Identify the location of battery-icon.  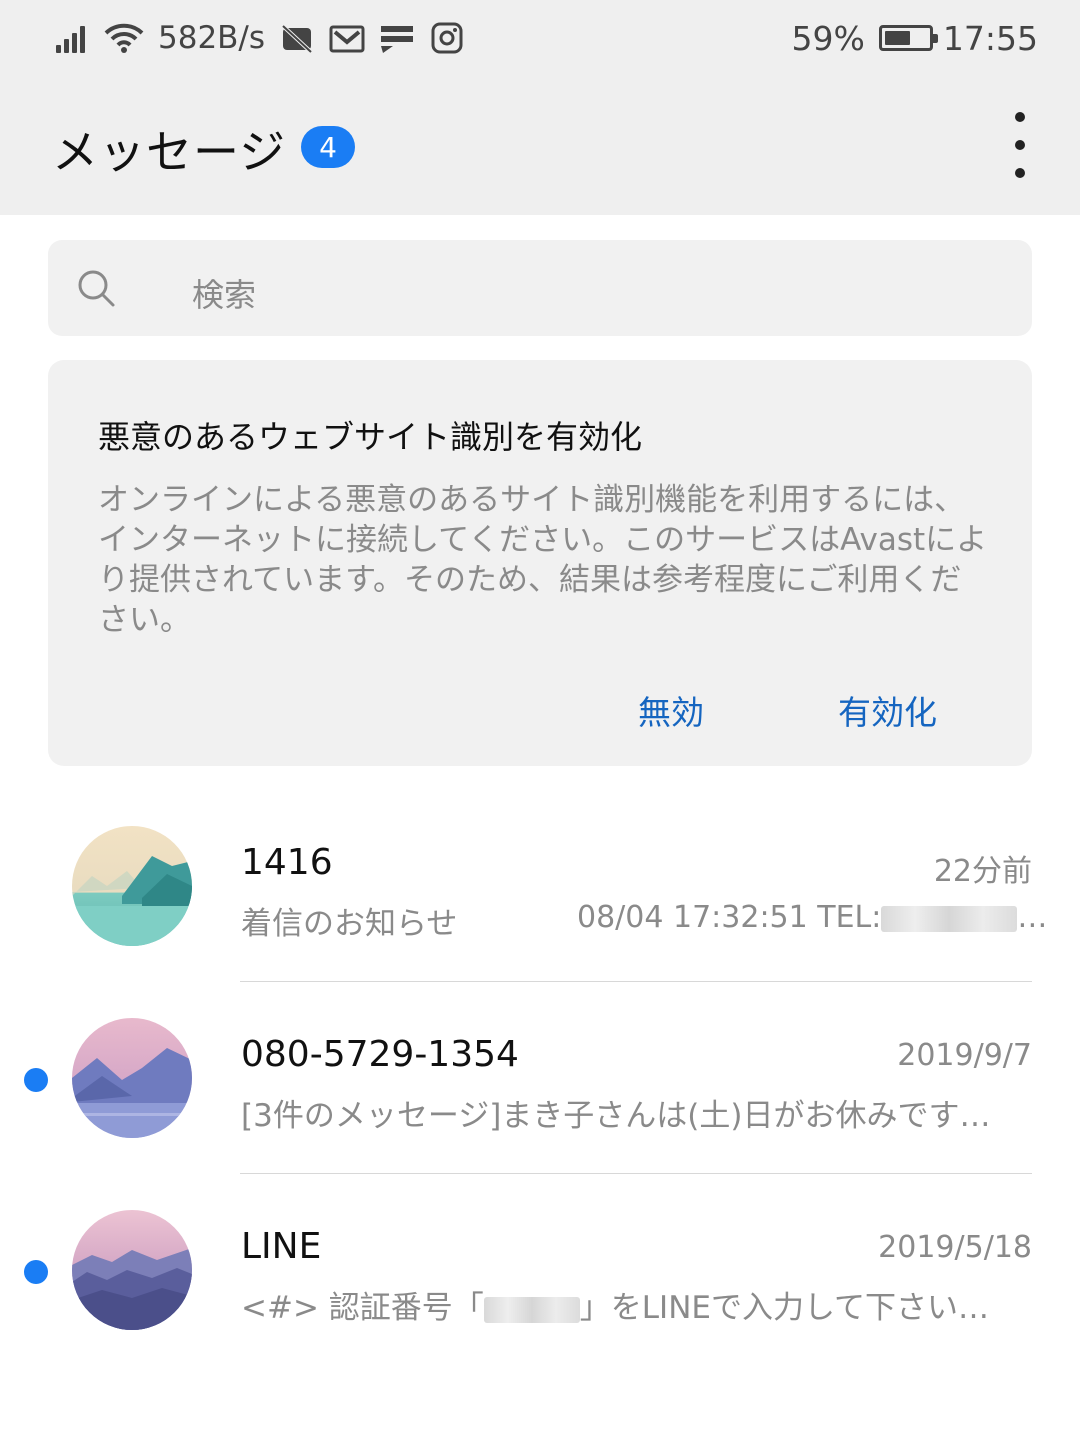
(908, 38).